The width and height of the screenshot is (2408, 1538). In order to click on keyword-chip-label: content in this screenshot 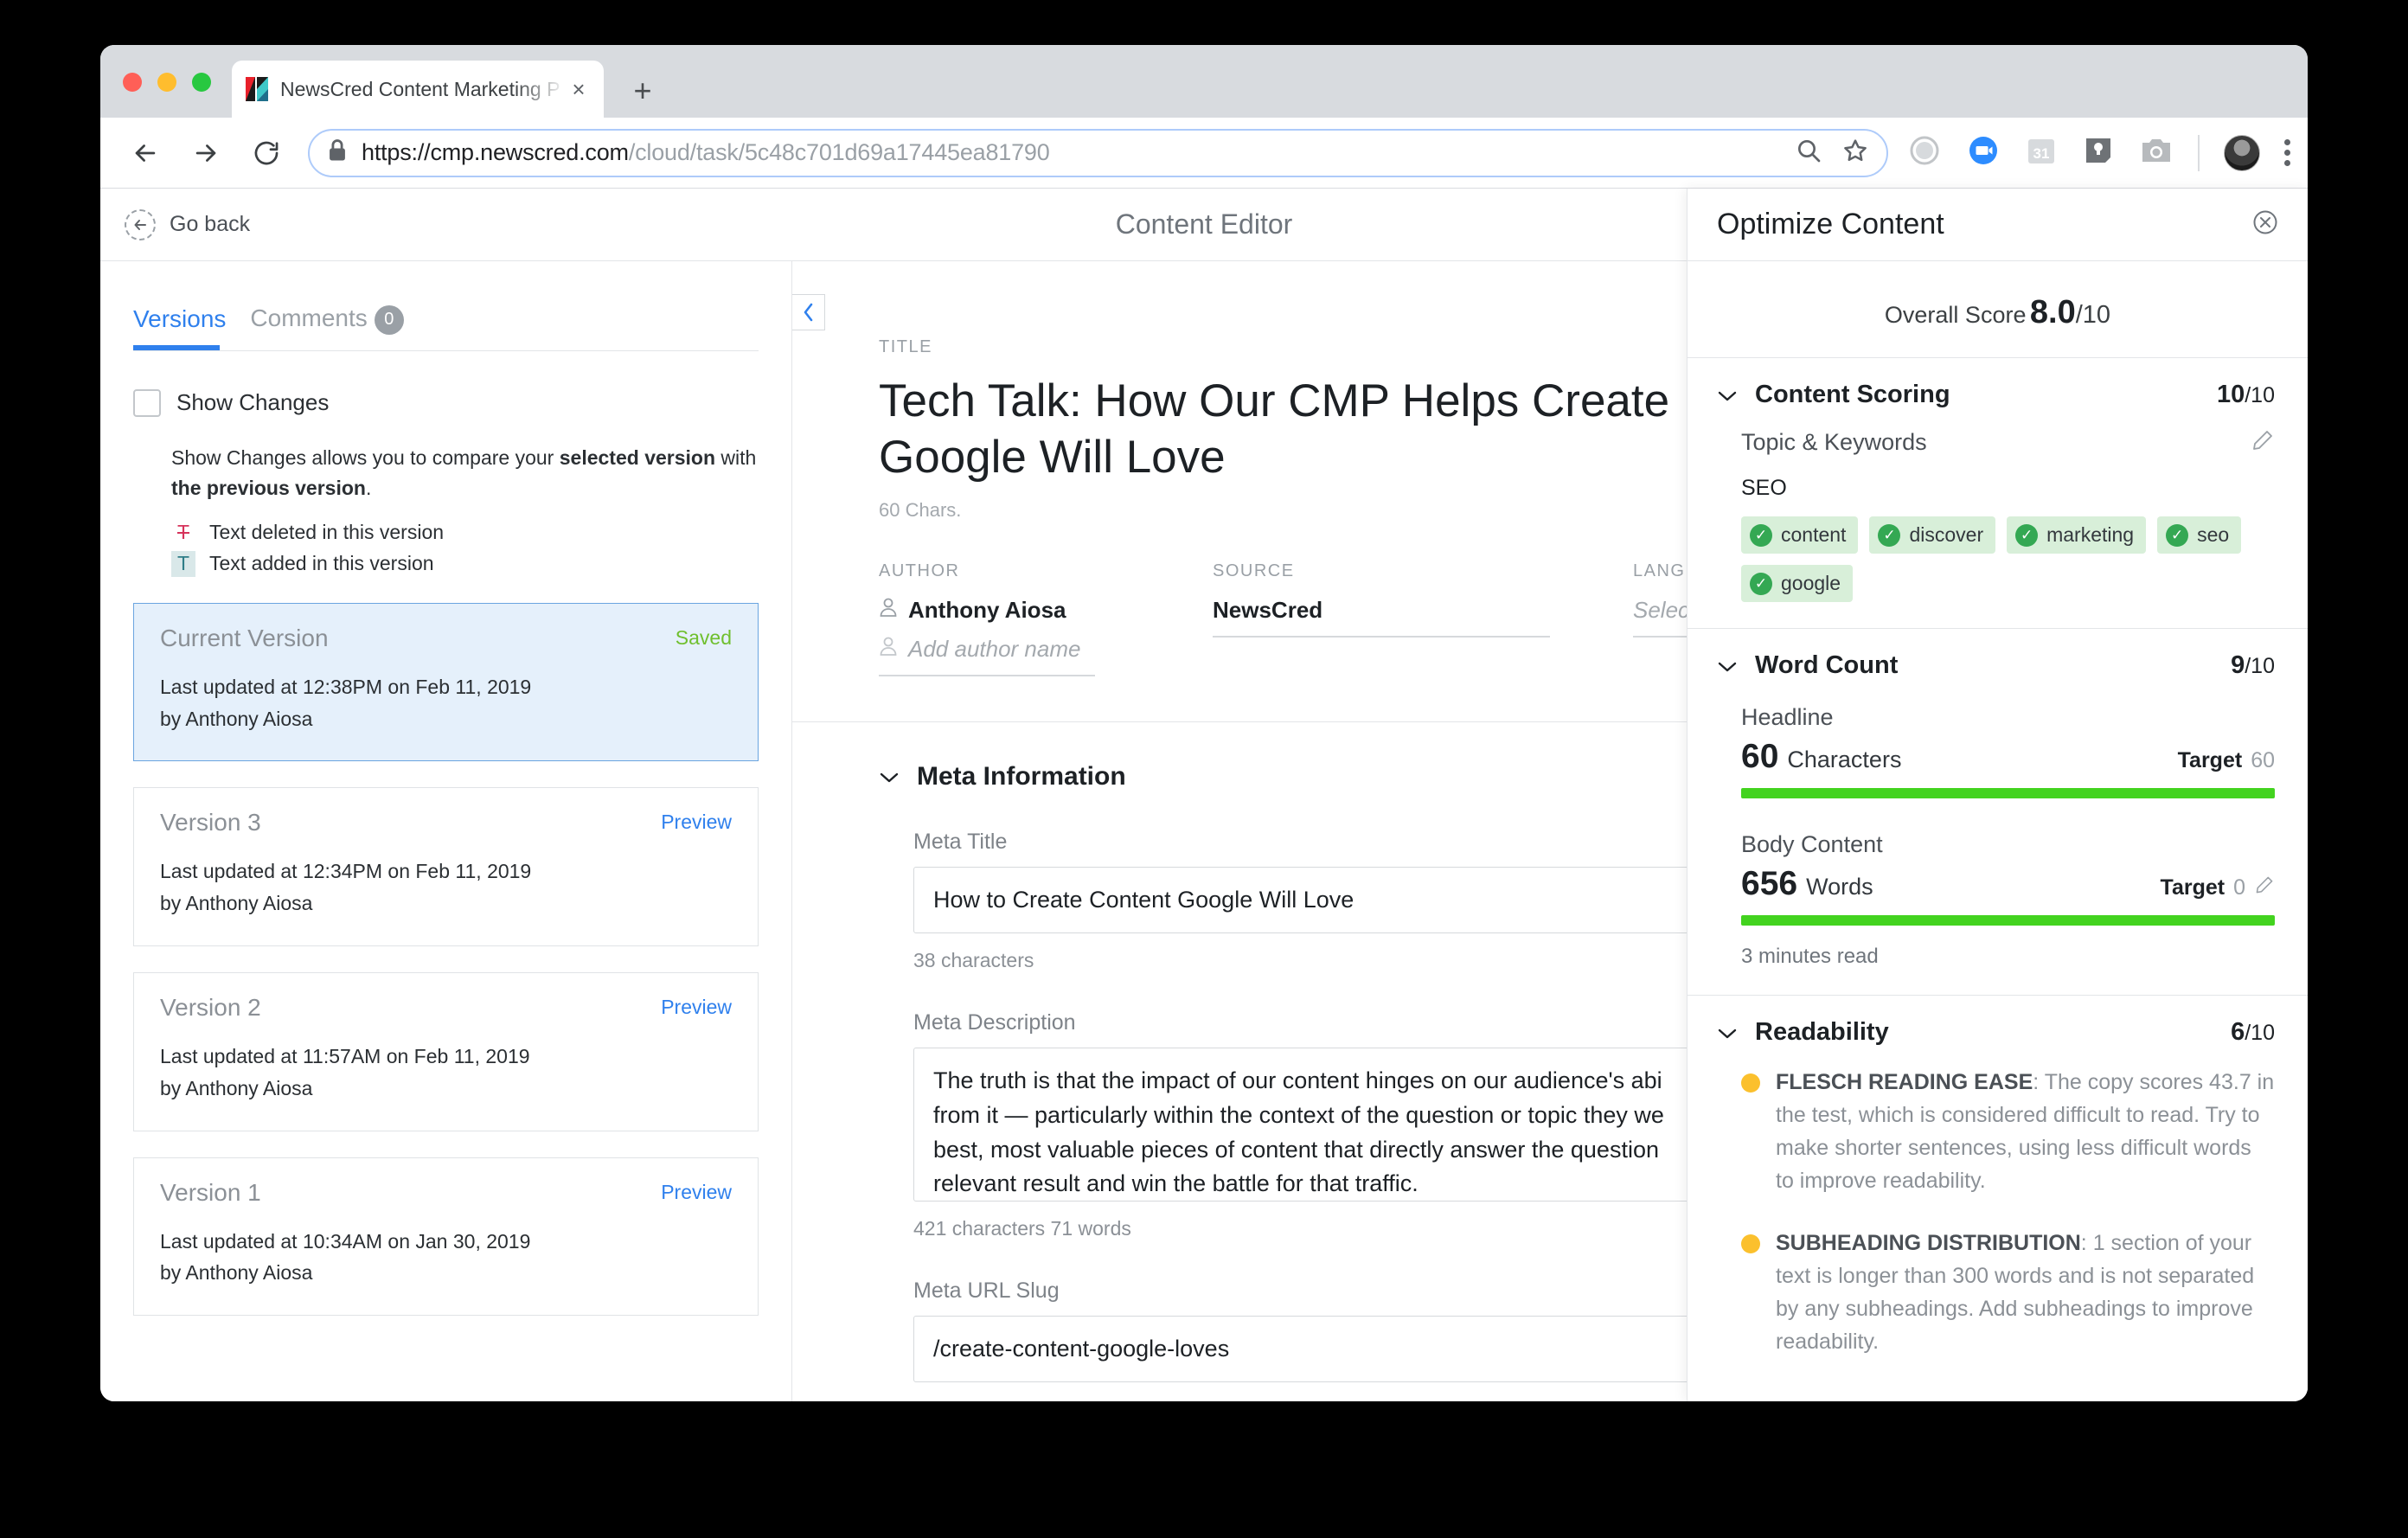, I will do `click(1814, 534)`.